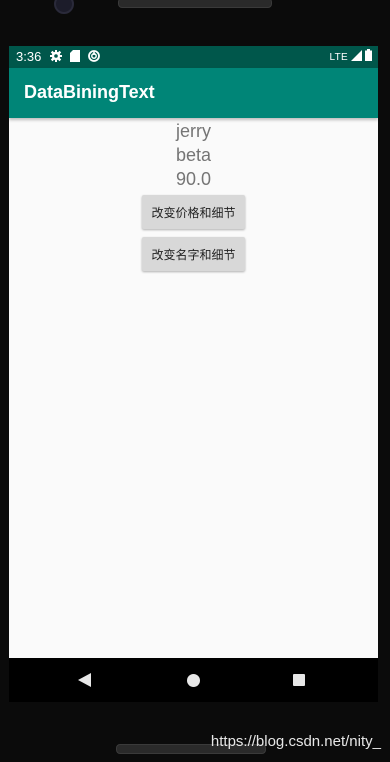  What do you see at coordinates (193, 131) in the screenshot?
I see `name-text: jerry` at bounding box center [193, 131].